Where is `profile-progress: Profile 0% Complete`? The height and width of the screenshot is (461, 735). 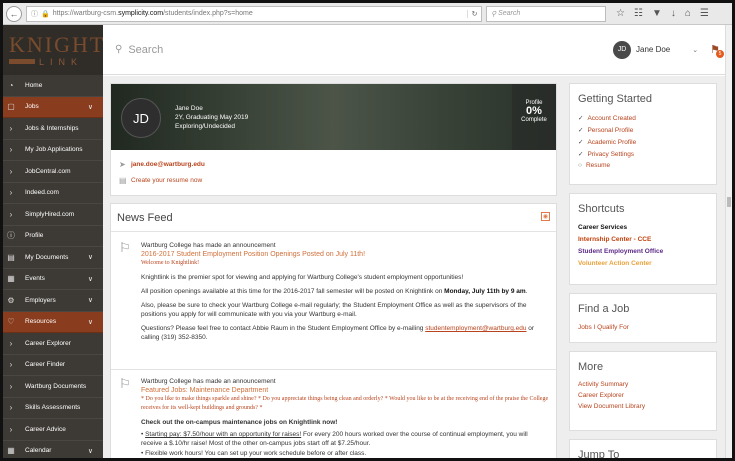
profile-progress: Profile 0% Complete is located at coordinates (534, 117).